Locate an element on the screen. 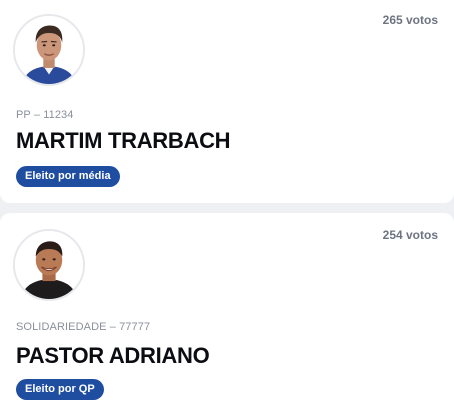 This screenshot has width=454, height=416. candidate-name: MARTIM TRARBACH is located at coordinates (123, 140).